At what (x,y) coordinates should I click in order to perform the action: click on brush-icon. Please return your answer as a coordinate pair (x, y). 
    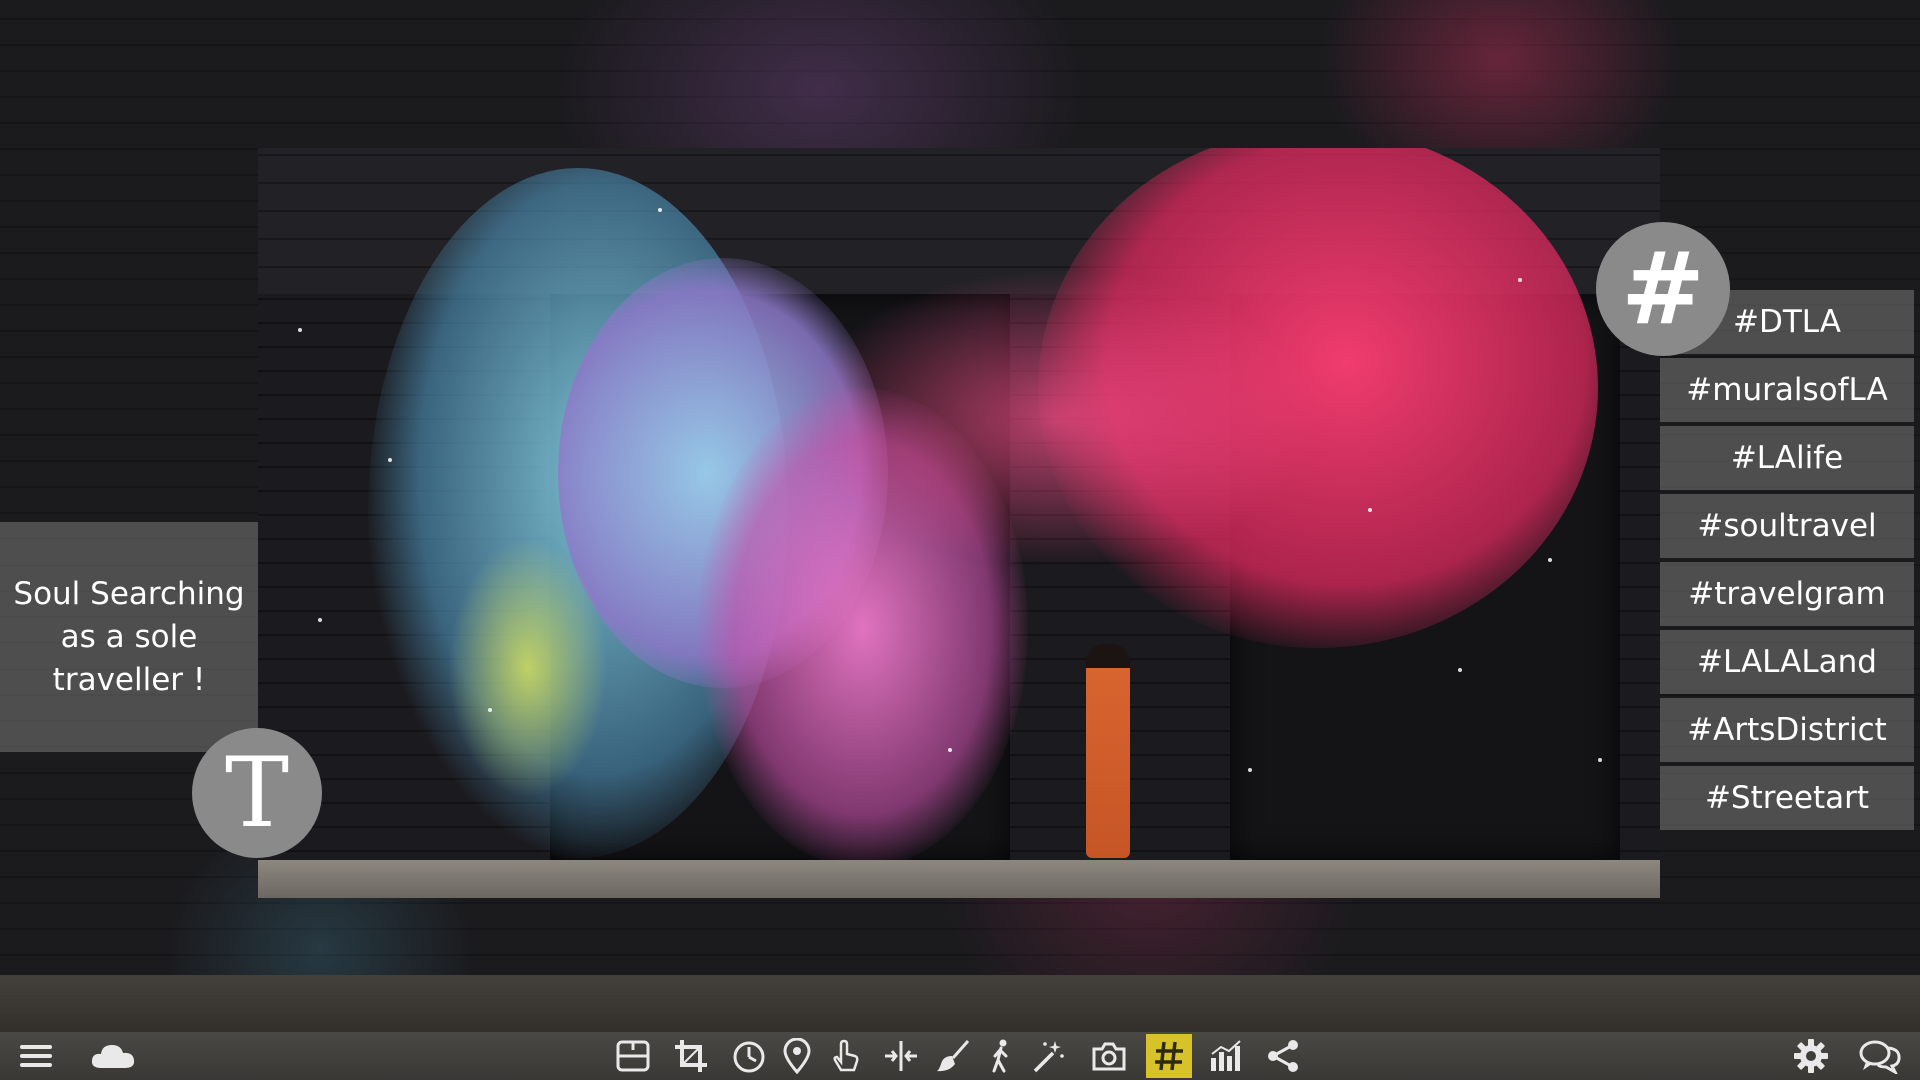
    Looking at the image, I should click on (953, 1056).